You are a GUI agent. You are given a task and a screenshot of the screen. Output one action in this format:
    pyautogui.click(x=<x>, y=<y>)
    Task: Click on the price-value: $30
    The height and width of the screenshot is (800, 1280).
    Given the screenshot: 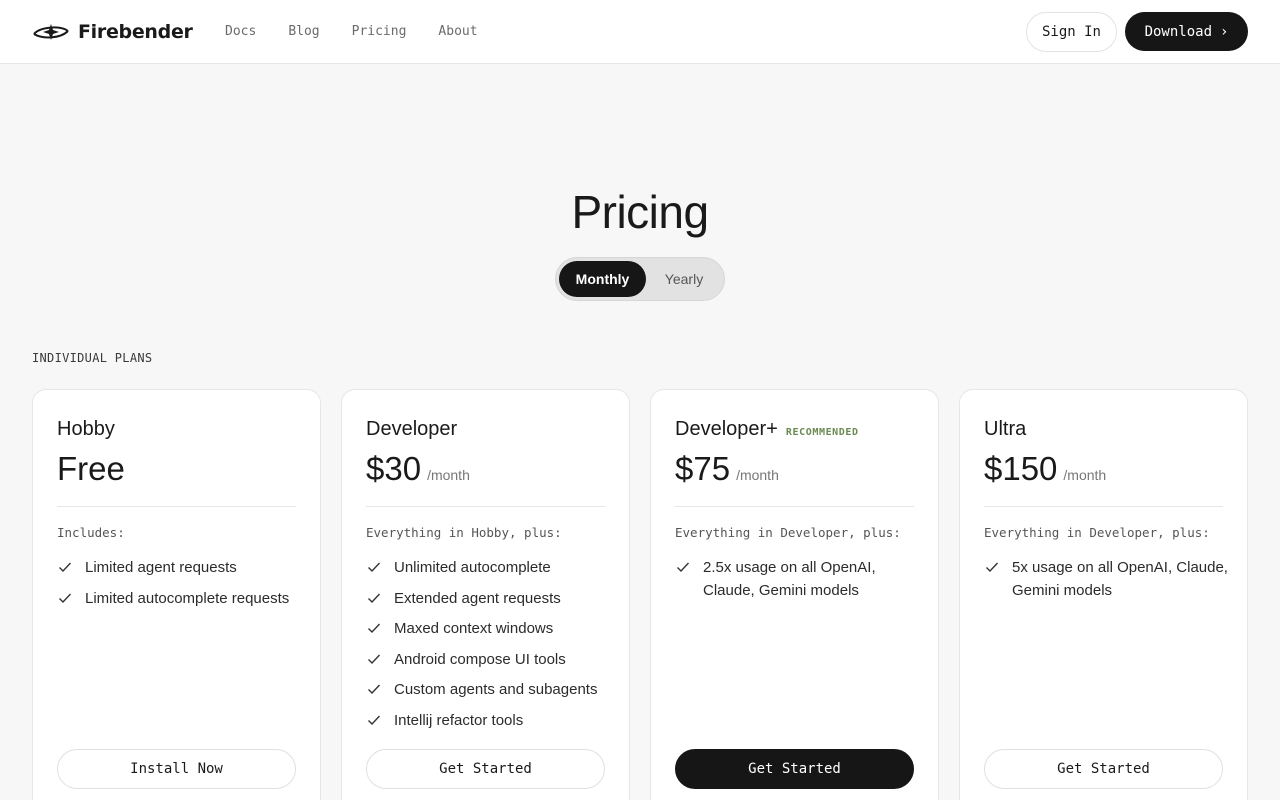 What is the action you would take?
    pyautogui.click(x=394, y=468)
    